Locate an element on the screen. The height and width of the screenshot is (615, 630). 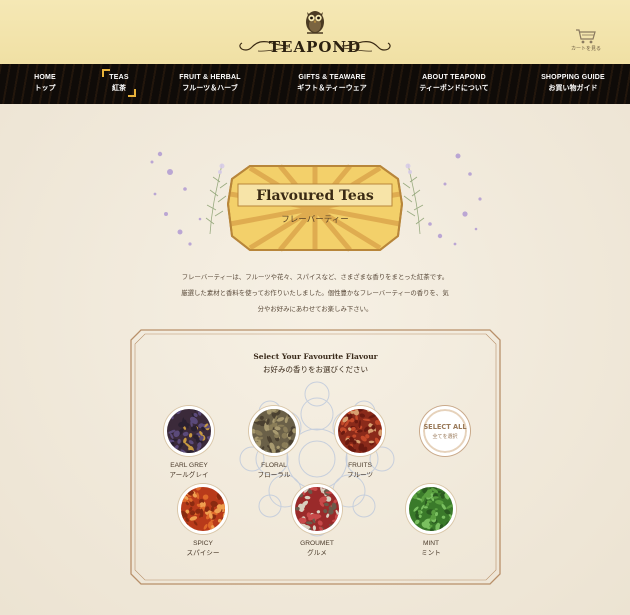
flavour-groumet: GROUMET グルメ is located at coordinates (317, 521).